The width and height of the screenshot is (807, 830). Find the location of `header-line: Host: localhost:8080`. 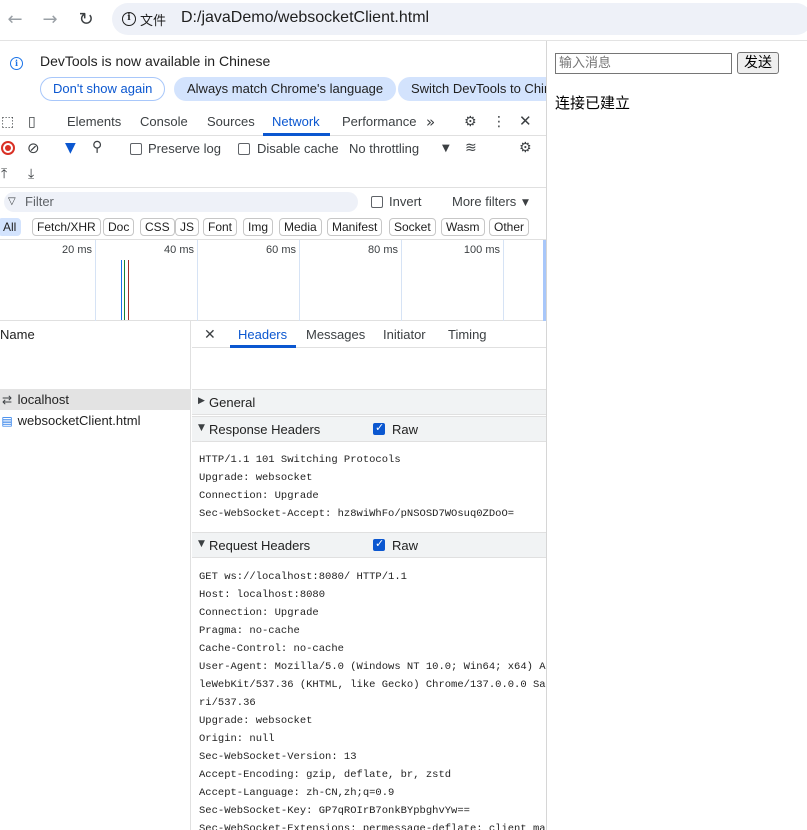

header-line: Host: localhost:8080 is located at coordinates (262, 595).